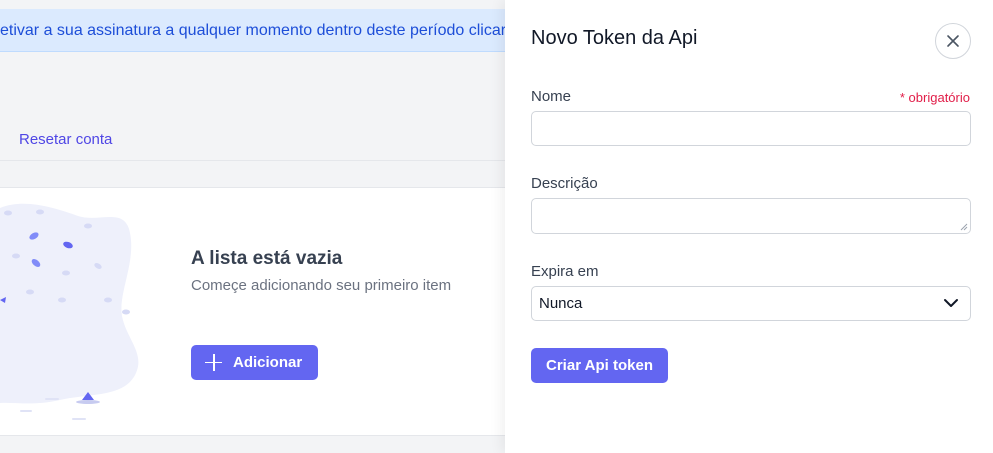 This screenshot has height=453, width=993. I want to click on close-icon, so click(953, 41).